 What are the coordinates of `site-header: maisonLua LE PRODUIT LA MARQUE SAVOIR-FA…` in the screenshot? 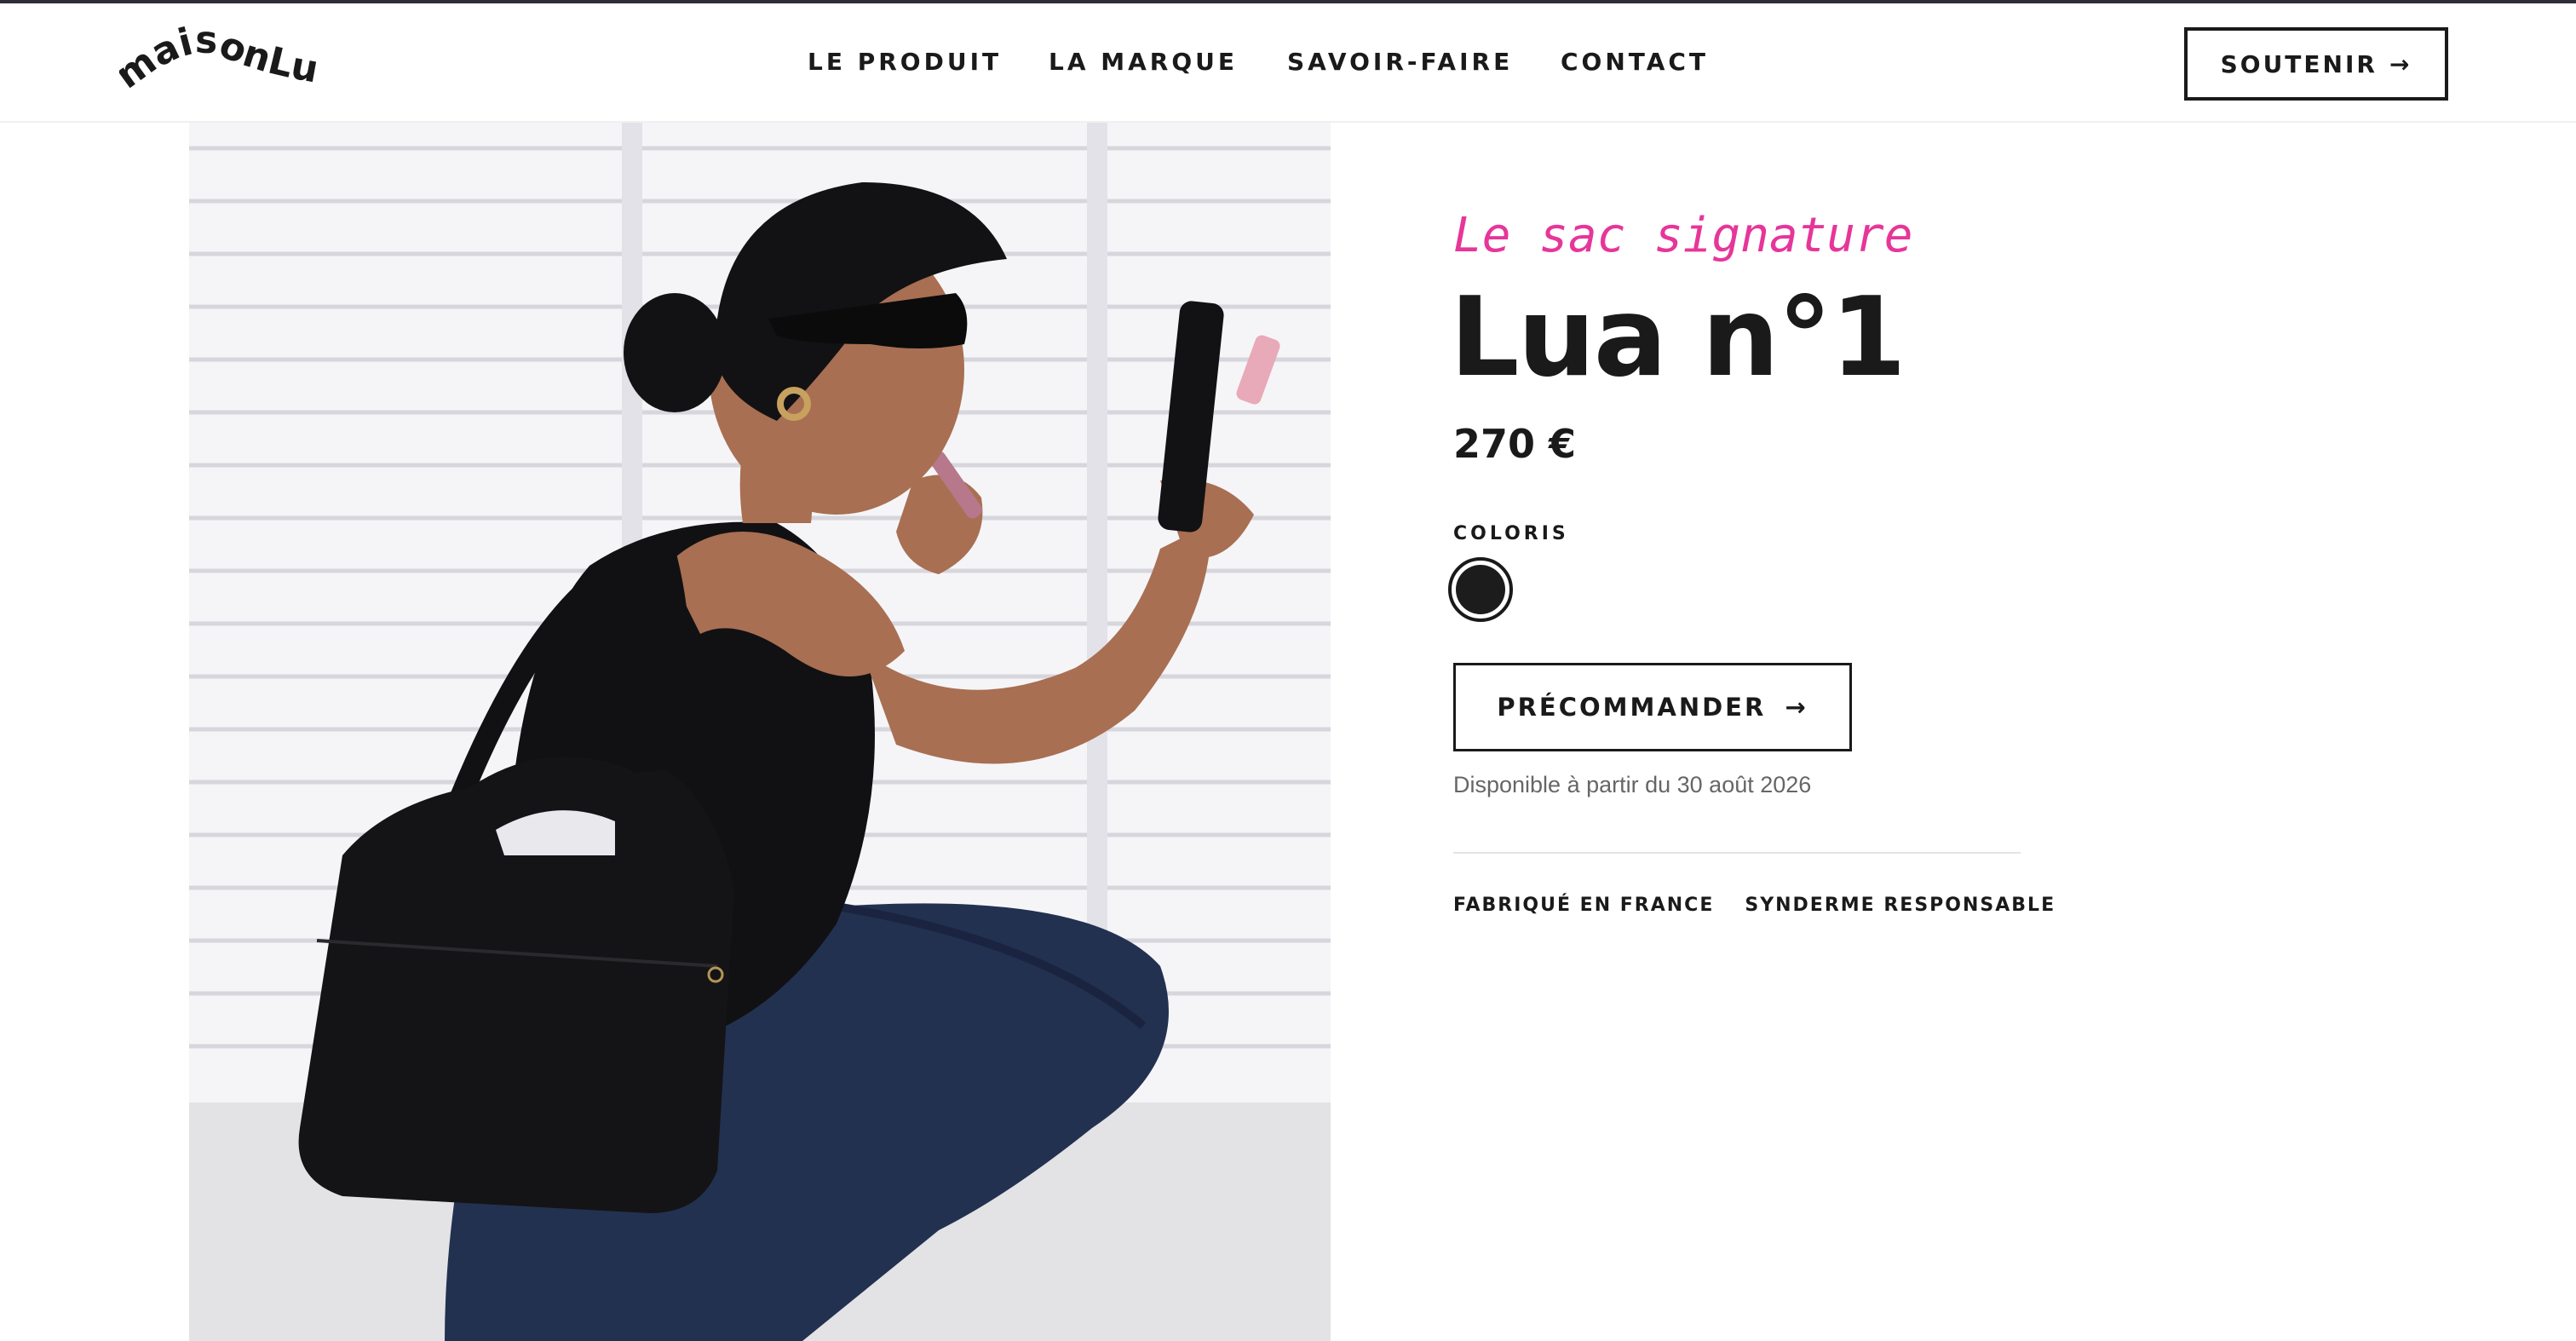 It's located at (1288, 62).